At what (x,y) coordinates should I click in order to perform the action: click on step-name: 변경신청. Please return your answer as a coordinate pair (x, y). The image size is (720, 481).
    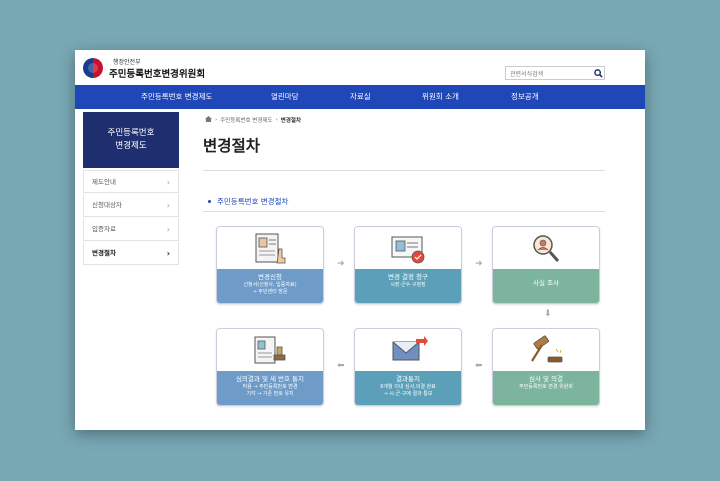
    Looking at the image, I should click on (270, 277).